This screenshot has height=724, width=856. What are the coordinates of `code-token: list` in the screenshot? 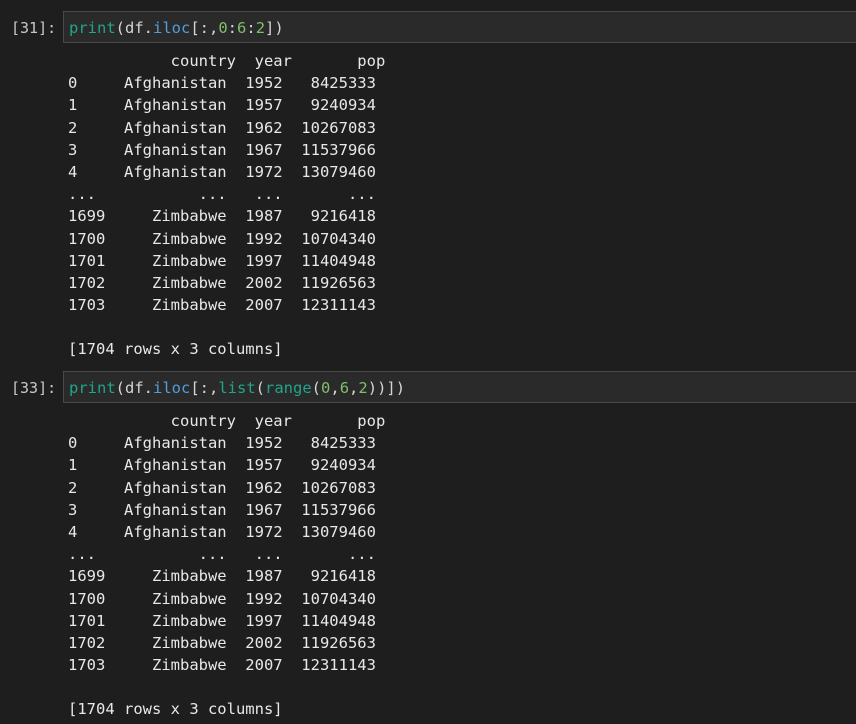 It's located at (237, 388).